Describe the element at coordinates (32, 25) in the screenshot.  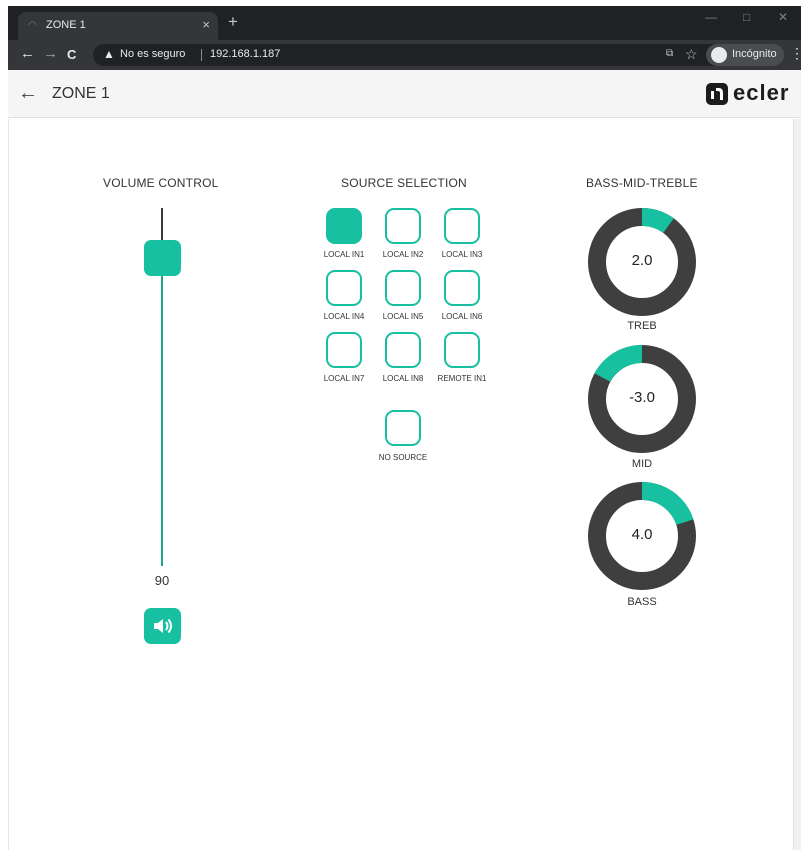
I see `tab-favicon-icon: ◠` at that location.